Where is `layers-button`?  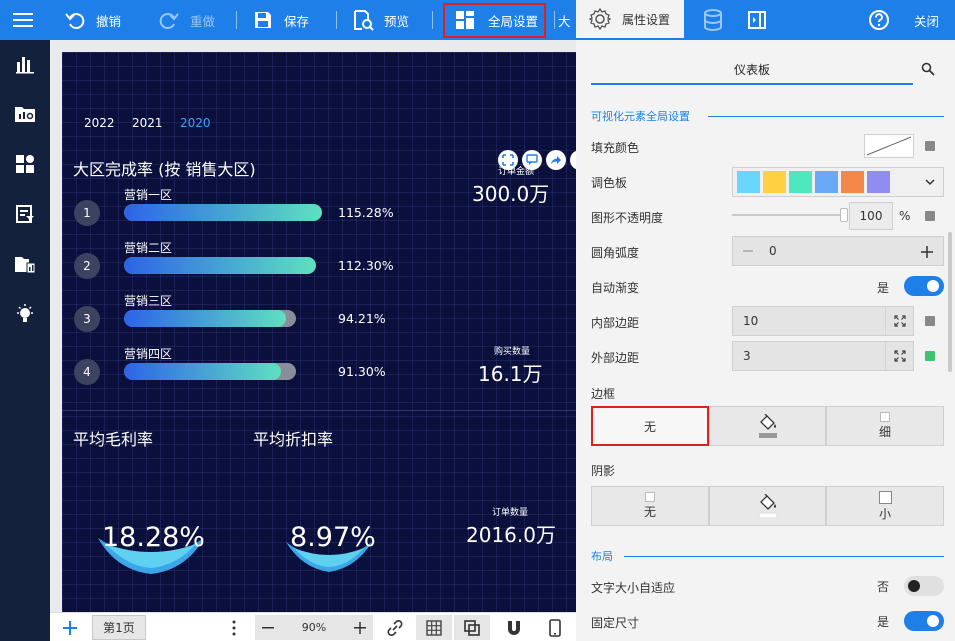
layers-button is located at coordinates (472, 627).